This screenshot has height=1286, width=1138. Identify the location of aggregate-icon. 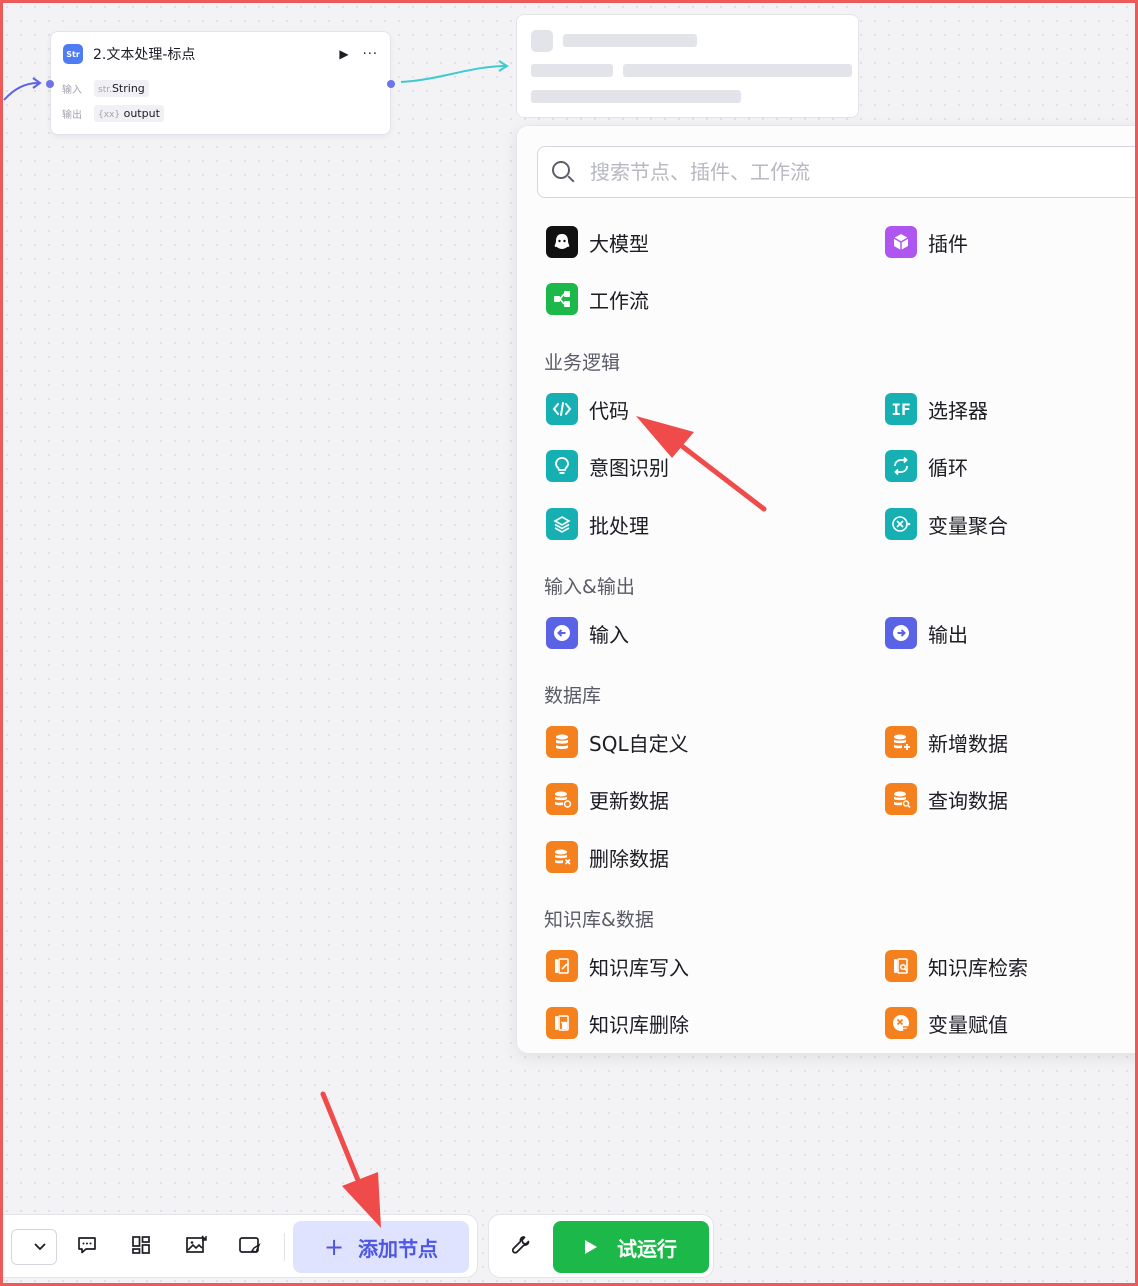
(901, 524).